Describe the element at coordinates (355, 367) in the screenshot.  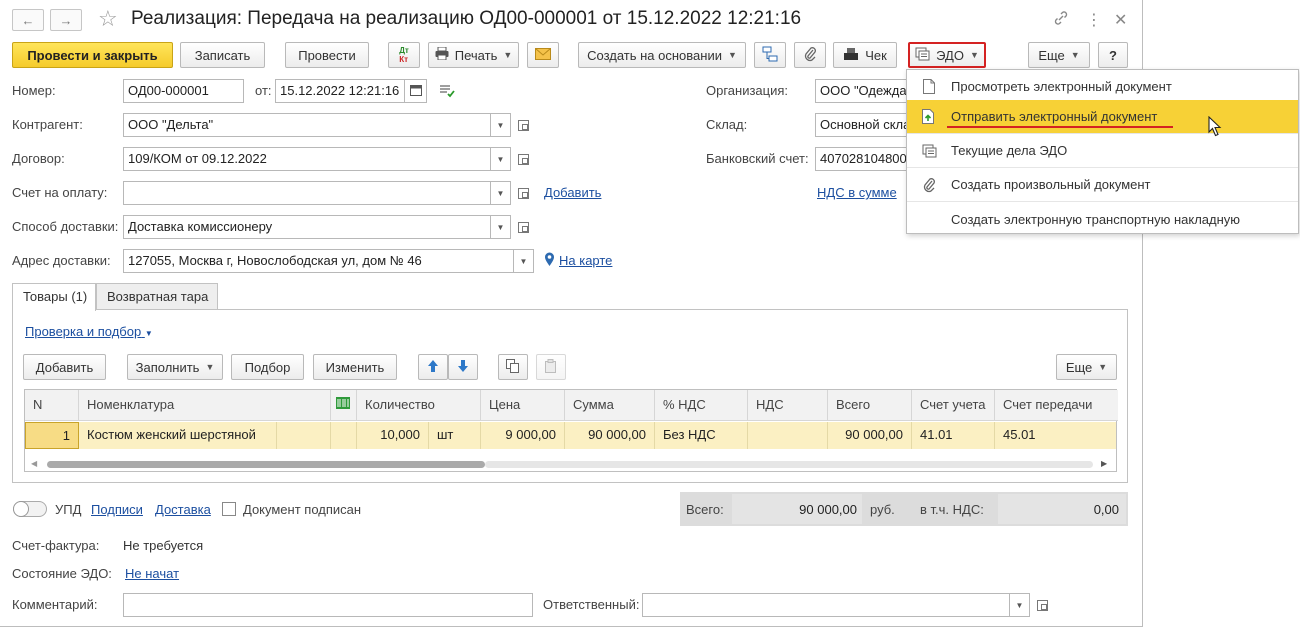
I see `edit-button: Изменить` at that location.